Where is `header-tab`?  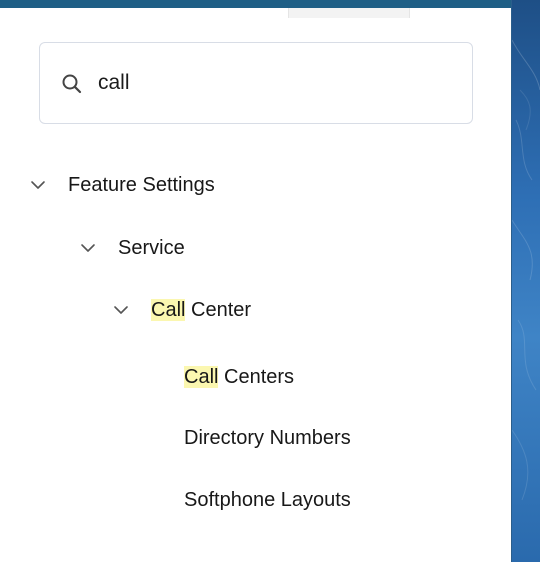 header-tab is located at coordinates (349, 13).